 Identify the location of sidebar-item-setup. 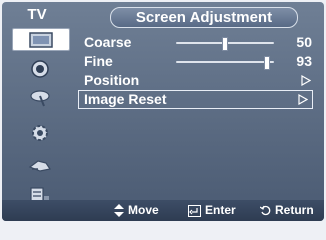
(40, 132).